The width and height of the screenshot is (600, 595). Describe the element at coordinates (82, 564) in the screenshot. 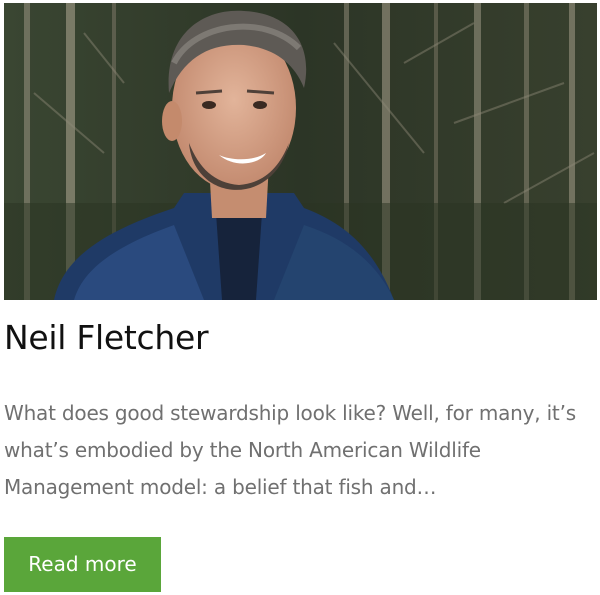

I see `read-more-button: Read more` at that location.